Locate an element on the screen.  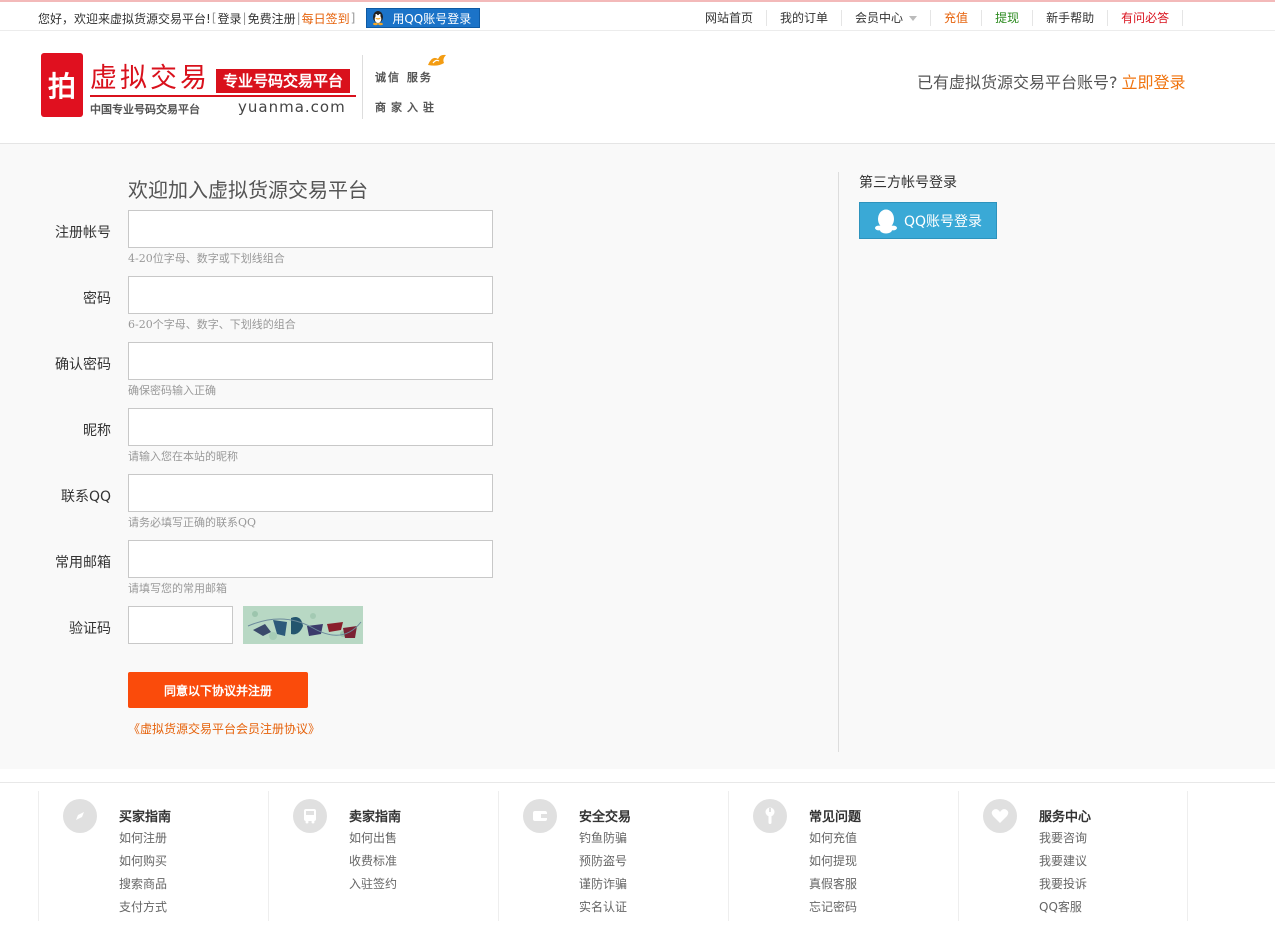
username-hint: 4-20位字母、数字或下划线组合 is located at coordinates (206, 258).